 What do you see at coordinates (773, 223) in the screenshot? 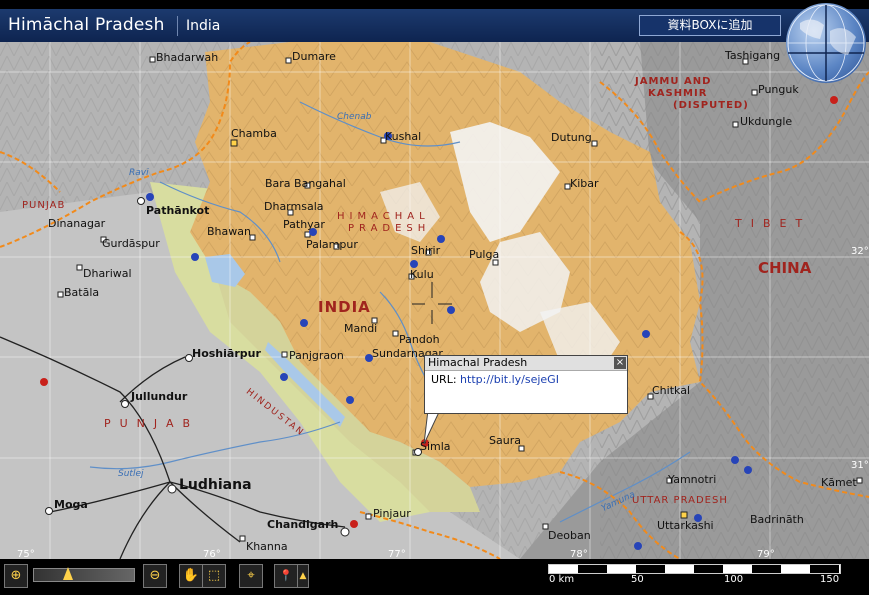
I see `map-label-tibet: TIBET` at bounding box center [773, 223].